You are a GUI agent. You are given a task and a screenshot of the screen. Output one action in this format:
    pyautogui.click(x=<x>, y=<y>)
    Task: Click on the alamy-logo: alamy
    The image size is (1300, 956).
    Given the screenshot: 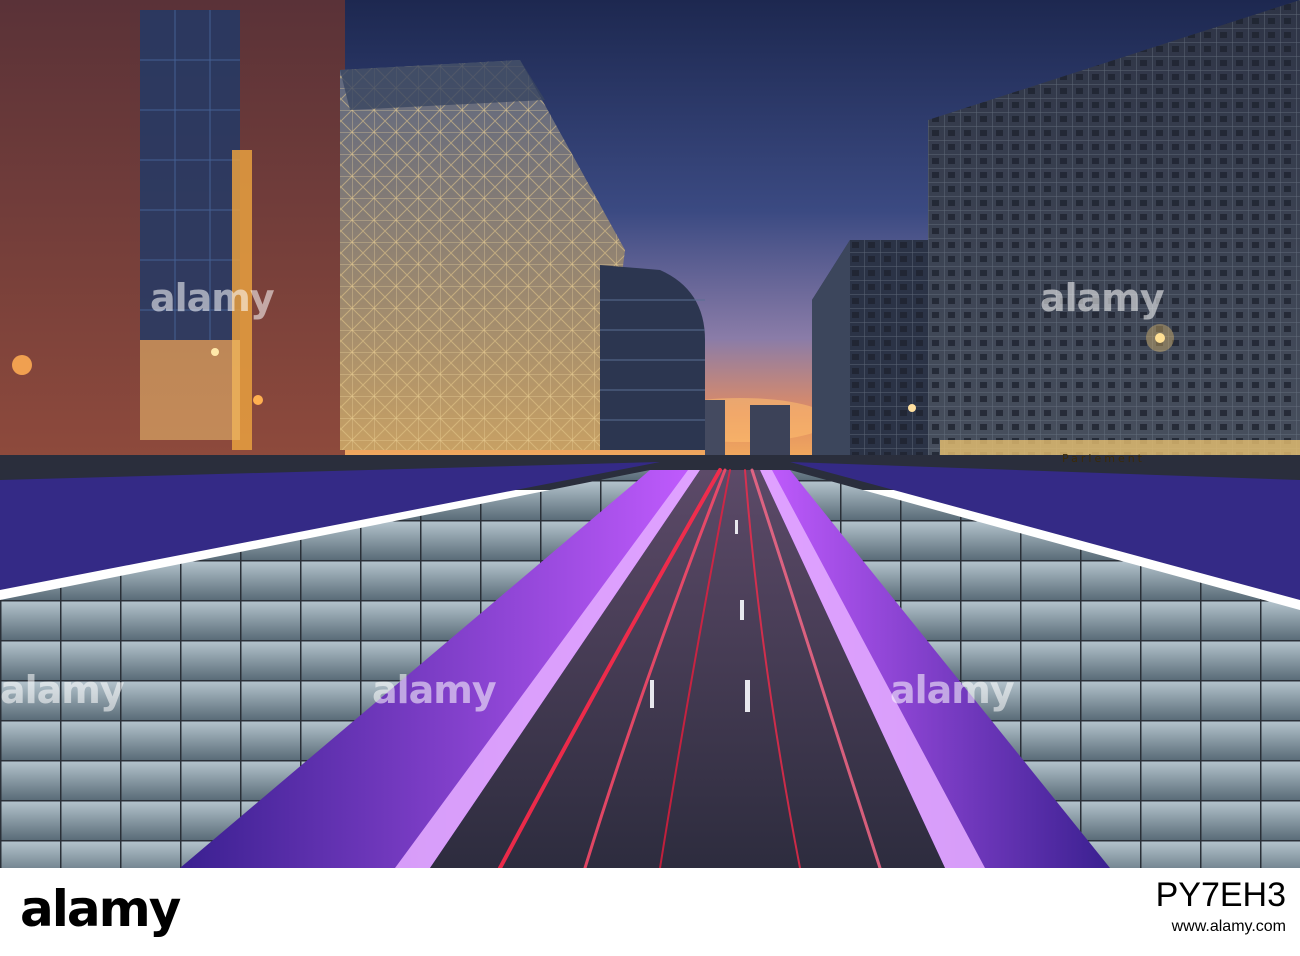 What is the action you would take?
    pyautogui.click(x=100, y=909)
    